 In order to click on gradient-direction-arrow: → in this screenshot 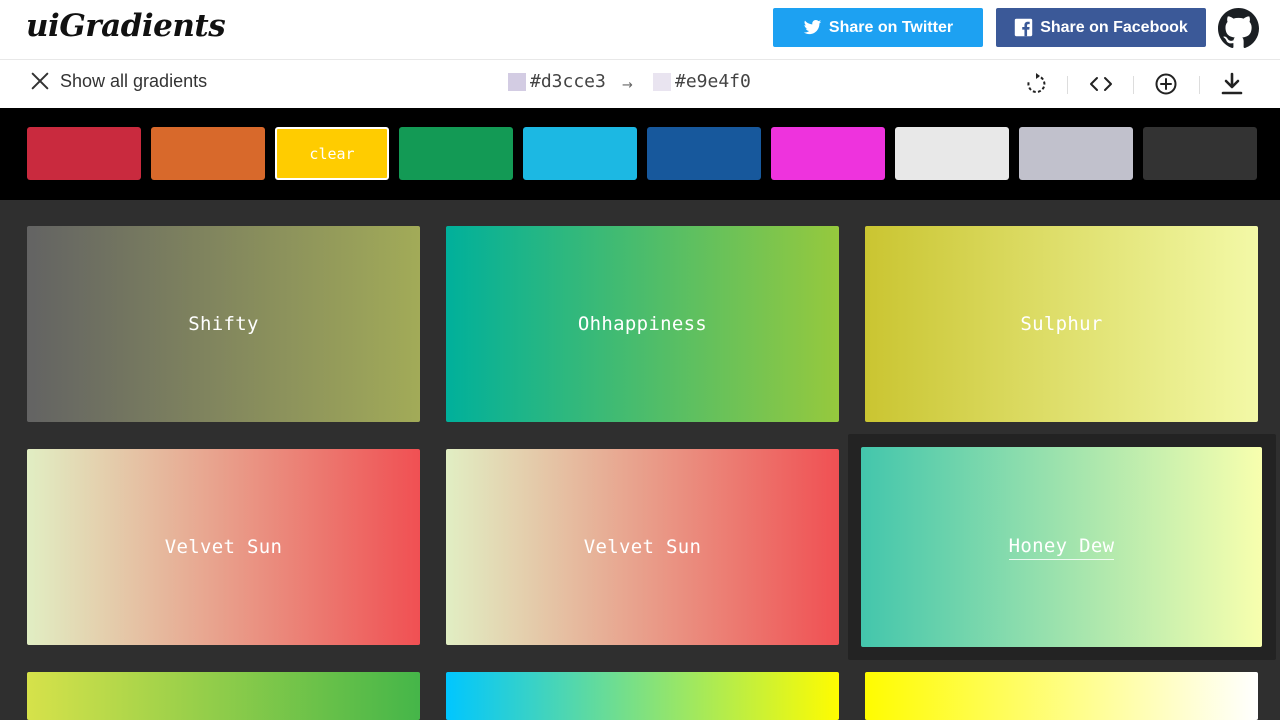, I will do `click(627, 85)`.